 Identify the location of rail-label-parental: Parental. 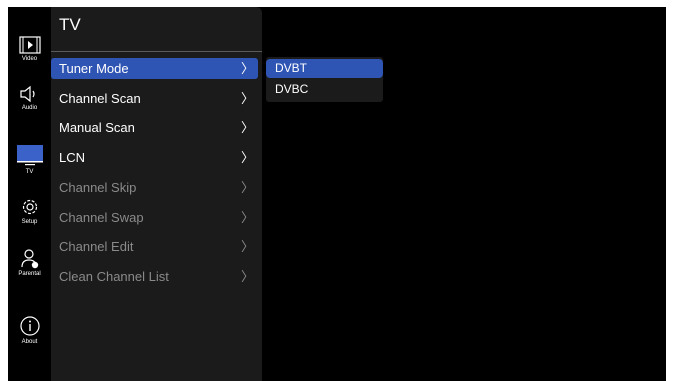
(29, 274).